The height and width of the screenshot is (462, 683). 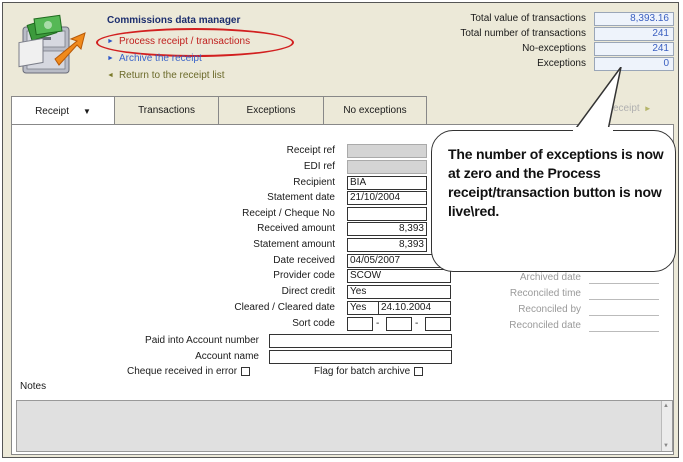 What do you see at coordinates (314, 182) in the screenshot?
I see `recipient-label: Recipient` at bounding box center [314, 182].